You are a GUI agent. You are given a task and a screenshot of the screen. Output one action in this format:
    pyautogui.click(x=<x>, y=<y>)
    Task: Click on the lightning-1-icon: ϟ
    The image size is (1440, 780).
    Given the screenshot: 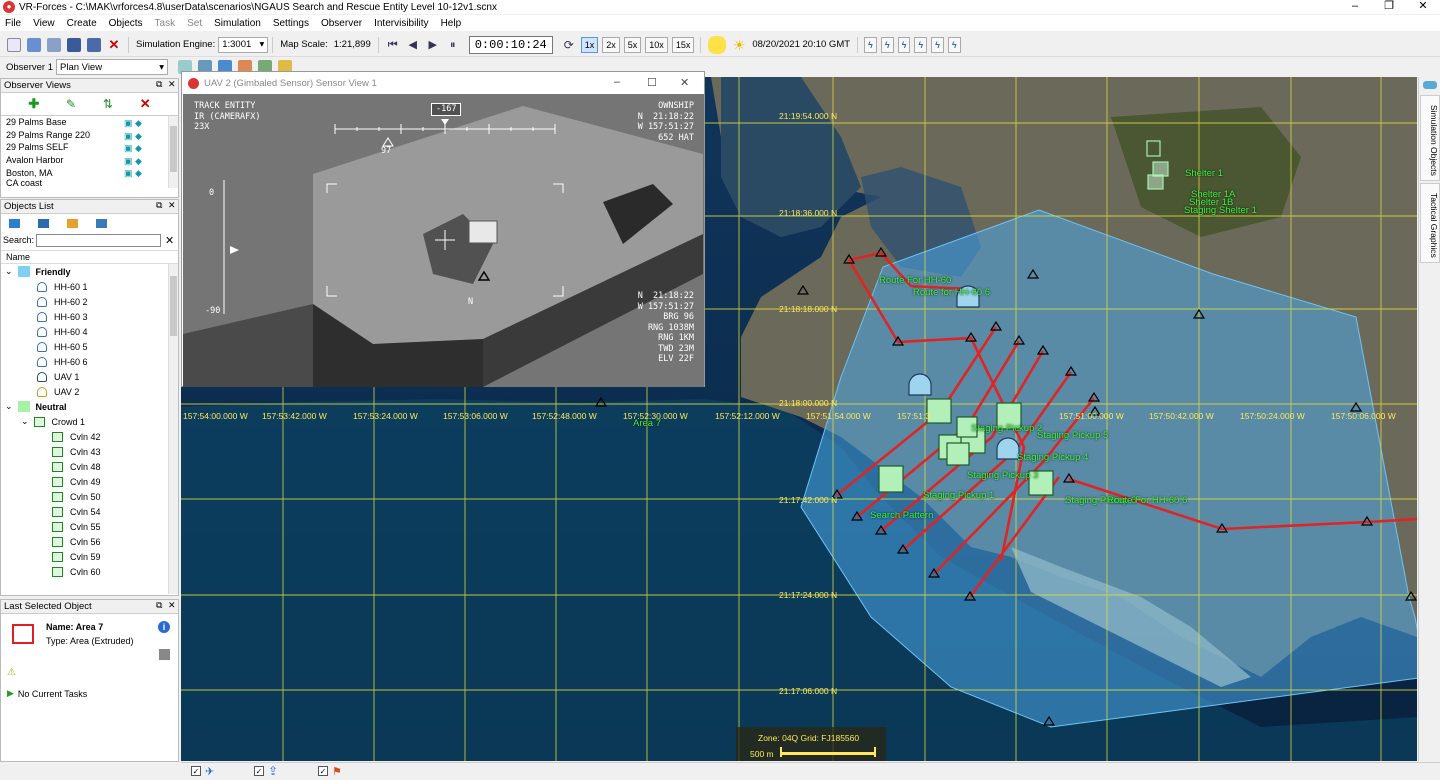 What is the action you would take?
    pyautogui.click(x=870, y=44)
    